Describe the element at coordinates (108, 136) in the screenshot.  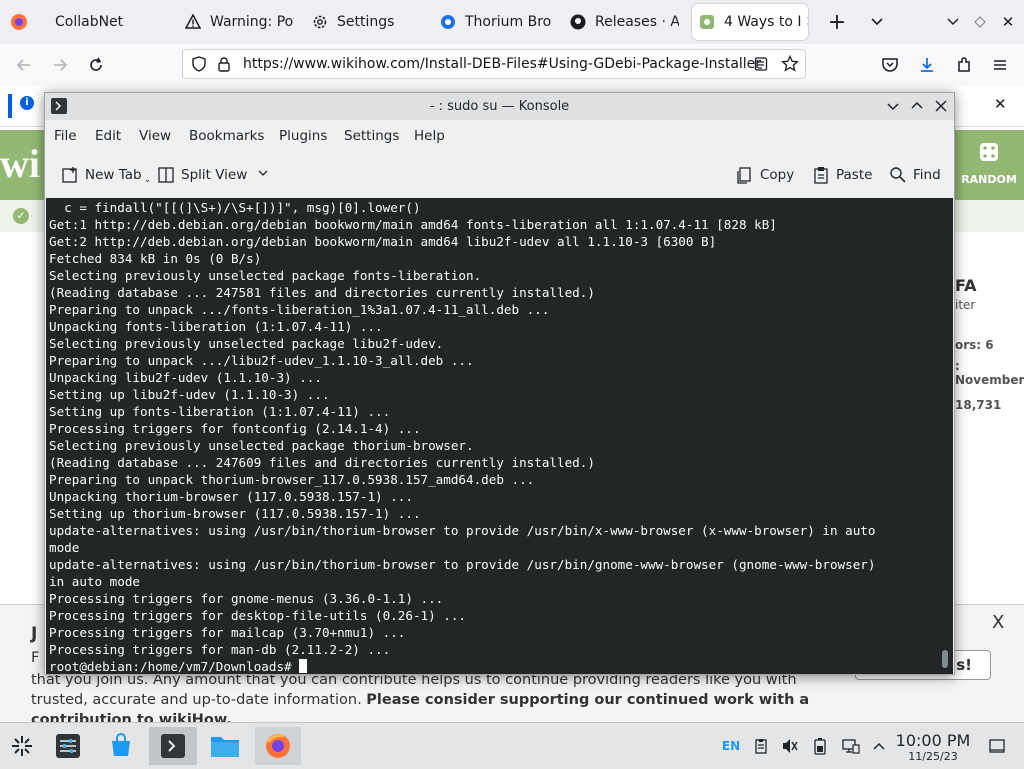
I see `menu-edit: Edit` at that location.